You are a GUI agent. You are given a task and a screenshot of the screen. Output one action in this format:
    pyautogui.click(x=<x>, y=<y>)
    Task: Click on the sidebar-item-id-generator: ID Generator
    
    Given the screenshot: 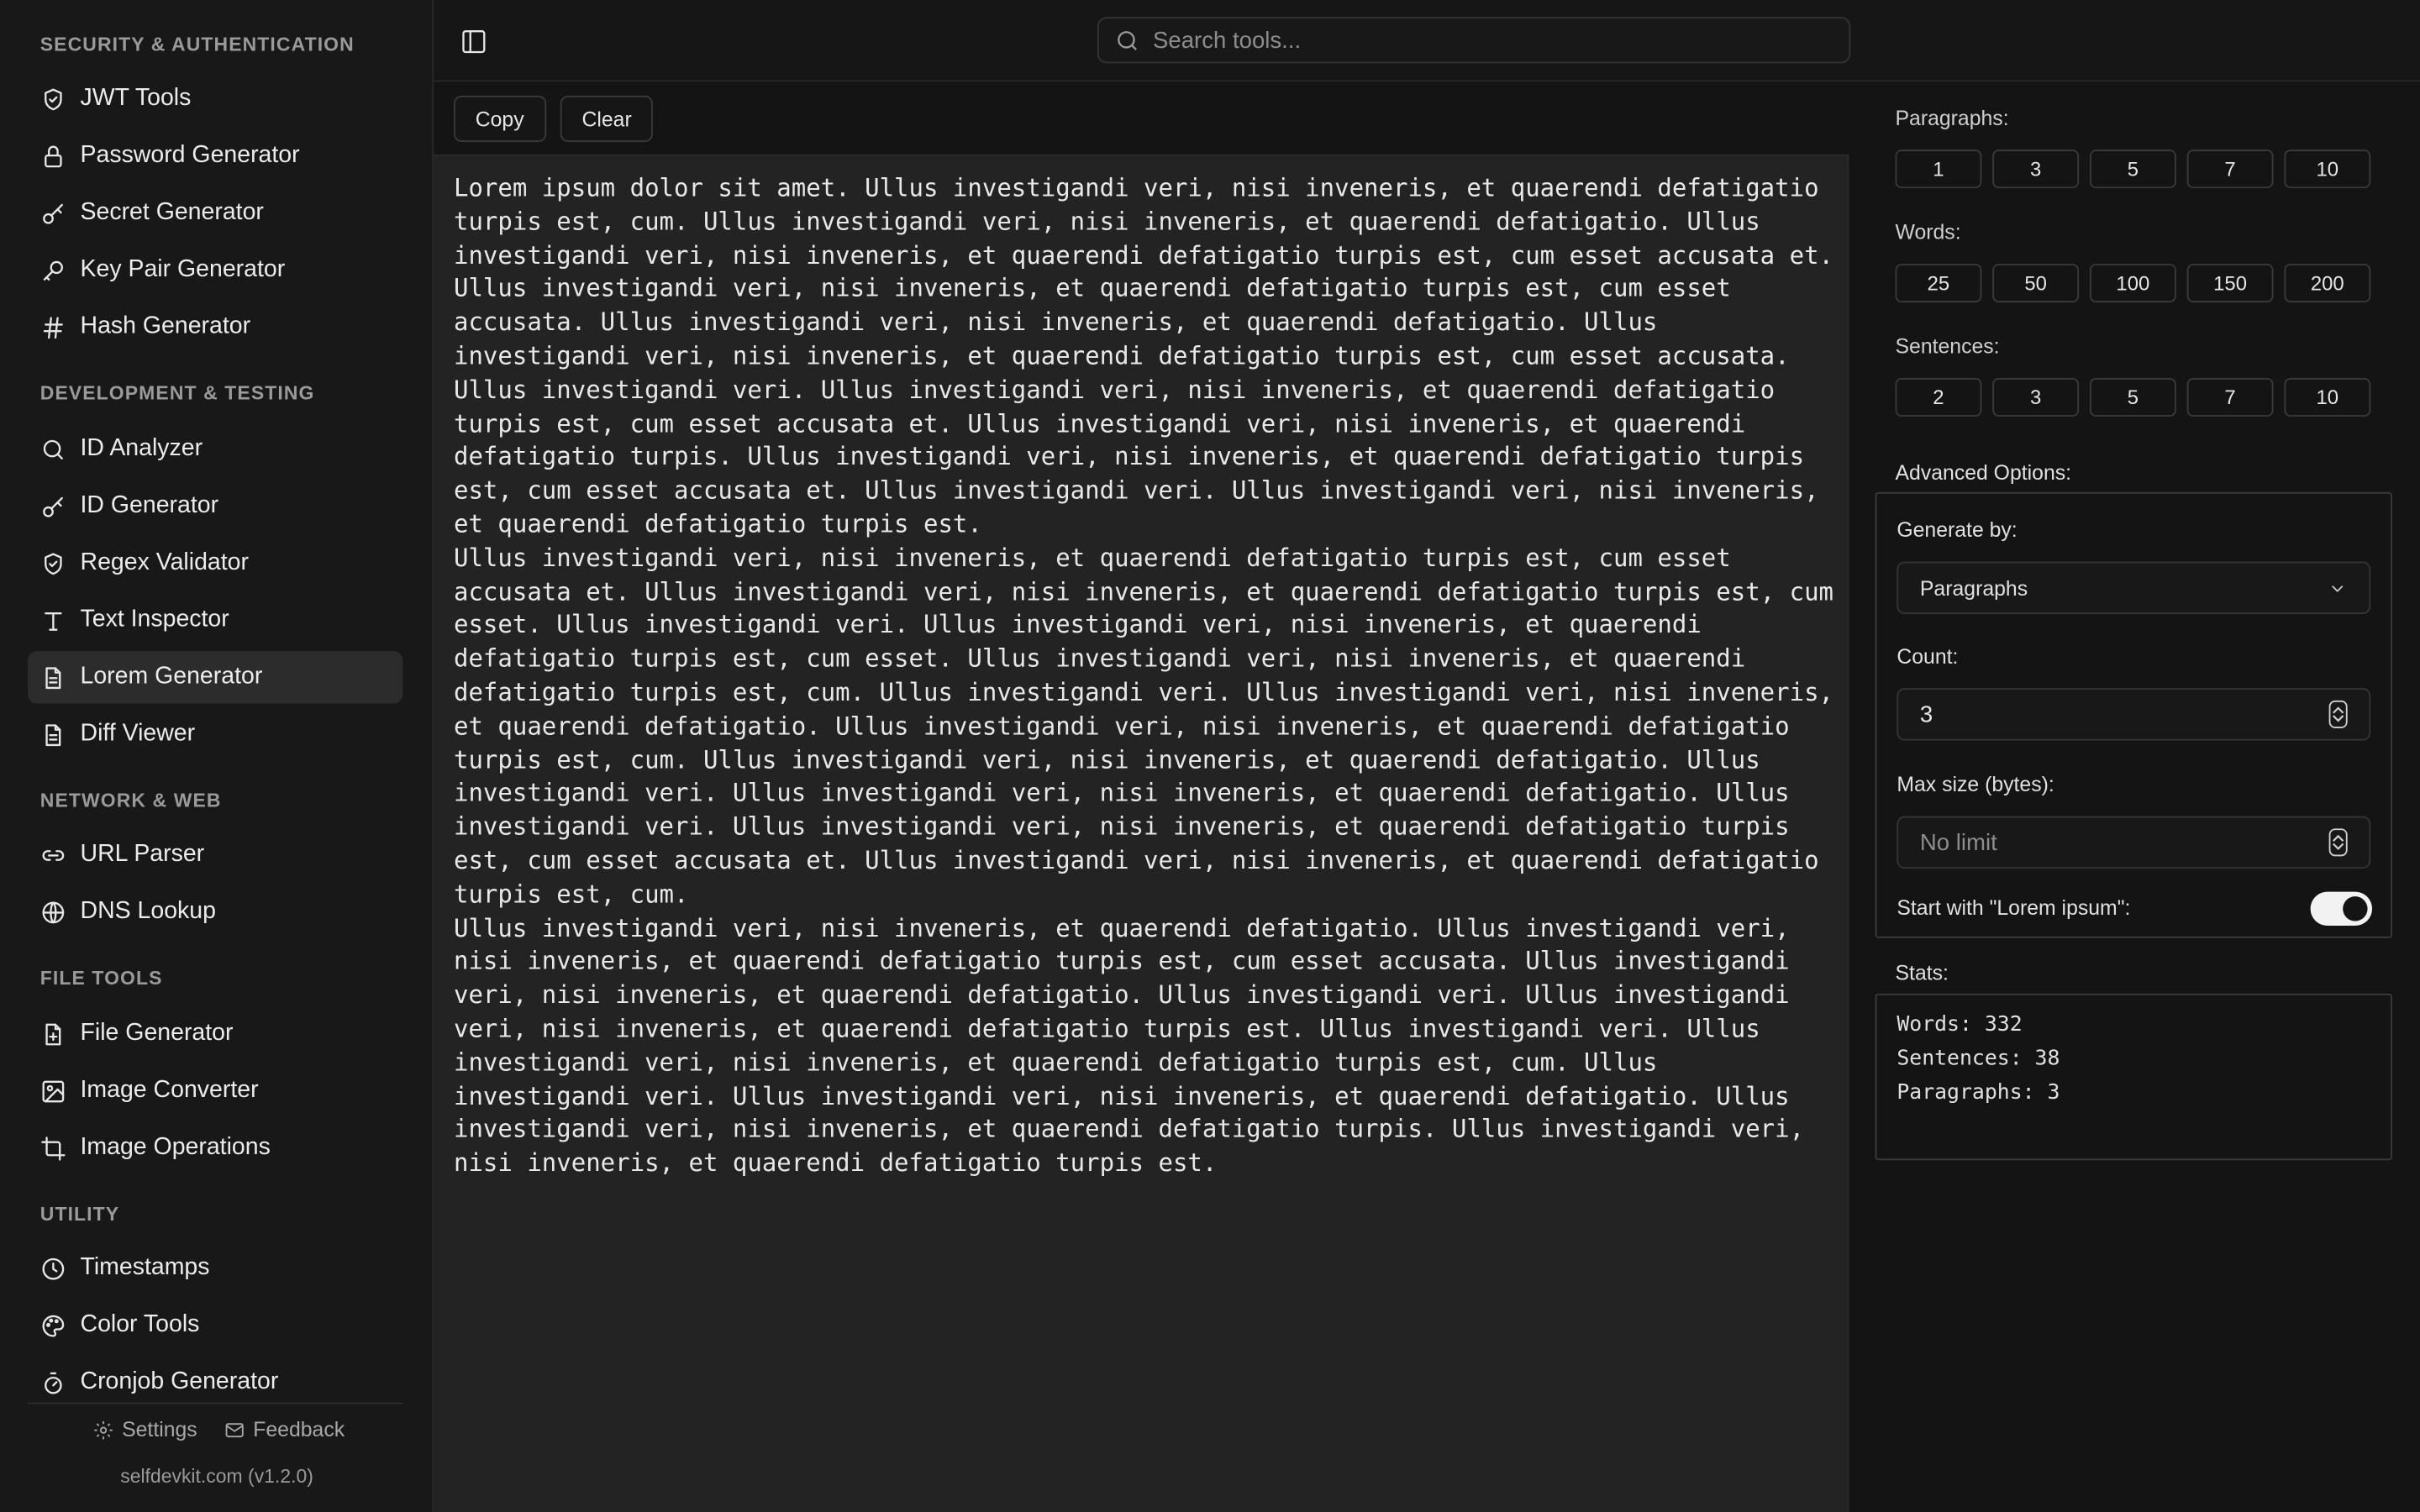 What is the action you would take?
    pyautogui.click(x=215, y=506)
    